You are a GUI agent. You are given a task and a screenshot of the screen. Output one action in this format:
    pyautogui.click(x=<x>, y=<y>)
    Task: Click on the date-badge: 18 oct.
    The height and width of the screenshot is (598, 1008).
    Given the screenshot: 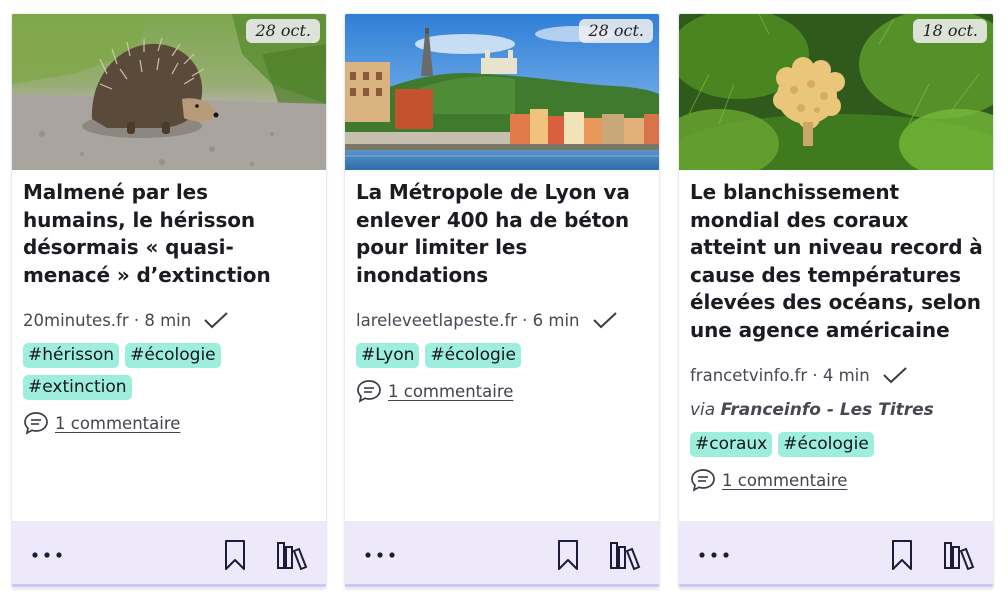 What is the action you would take?
    pyautogui.click(x=950, y=31)
    